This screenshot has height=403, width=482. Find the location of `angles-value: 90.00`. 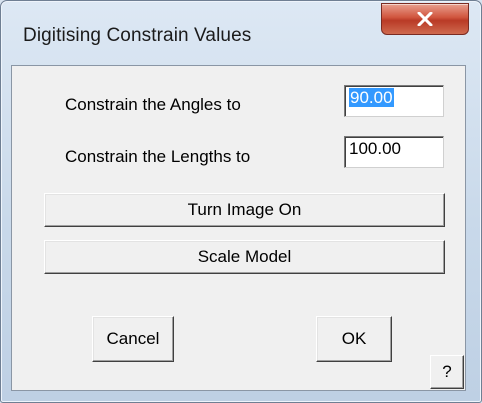

angles-value: 90.00 is located at coordinates (371, 97).